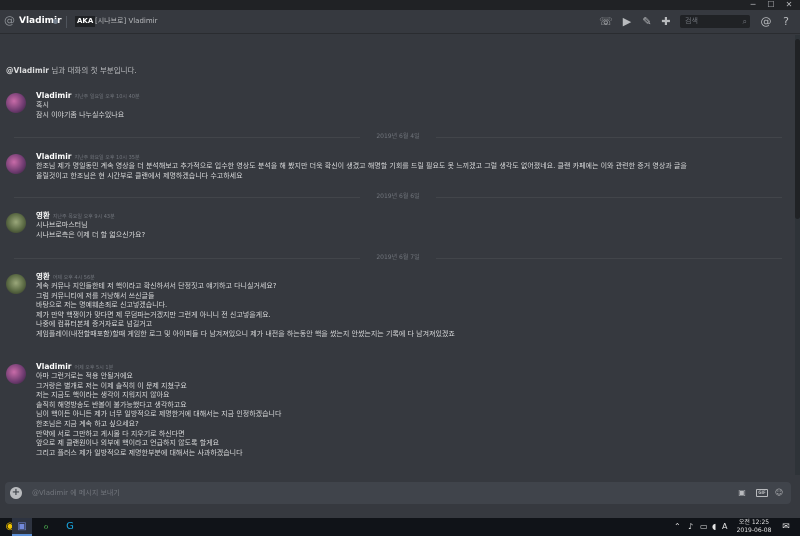 This screenshot has height=536, width=800. What do you see at coordinates (27, 70) in the screenshot?
I see `intro-name: @Vladimir` at bounding box center [27, 70].